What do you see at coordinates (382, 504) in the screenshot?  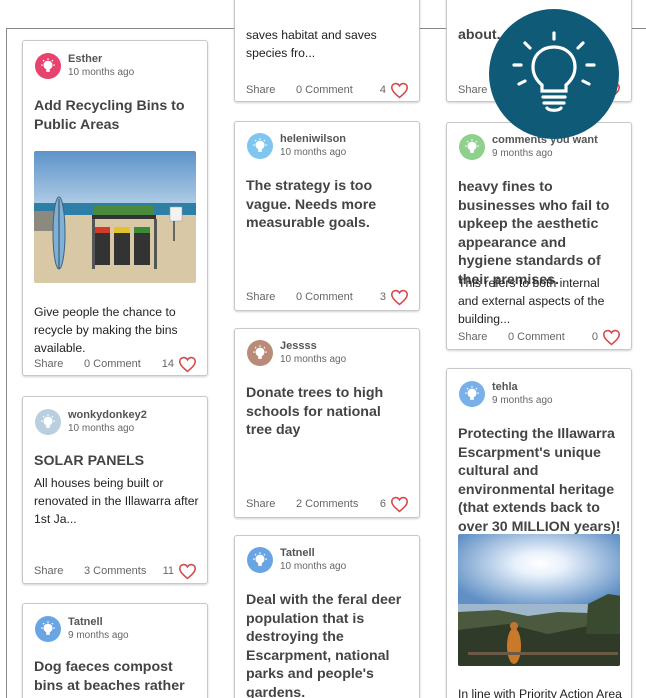 I see `like-count: 6` at bounding box center [382, 504].